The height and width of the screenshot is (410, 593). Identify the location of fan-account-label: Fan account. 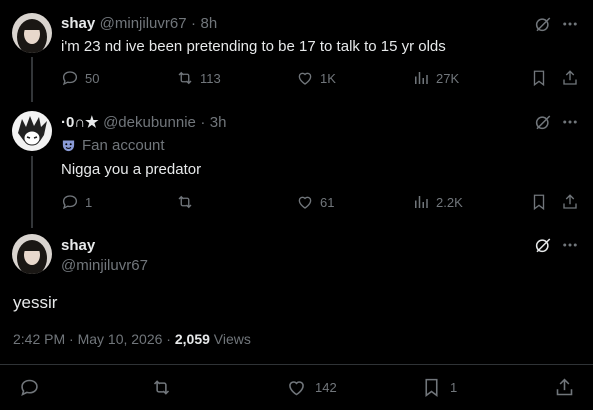
(113, 145).